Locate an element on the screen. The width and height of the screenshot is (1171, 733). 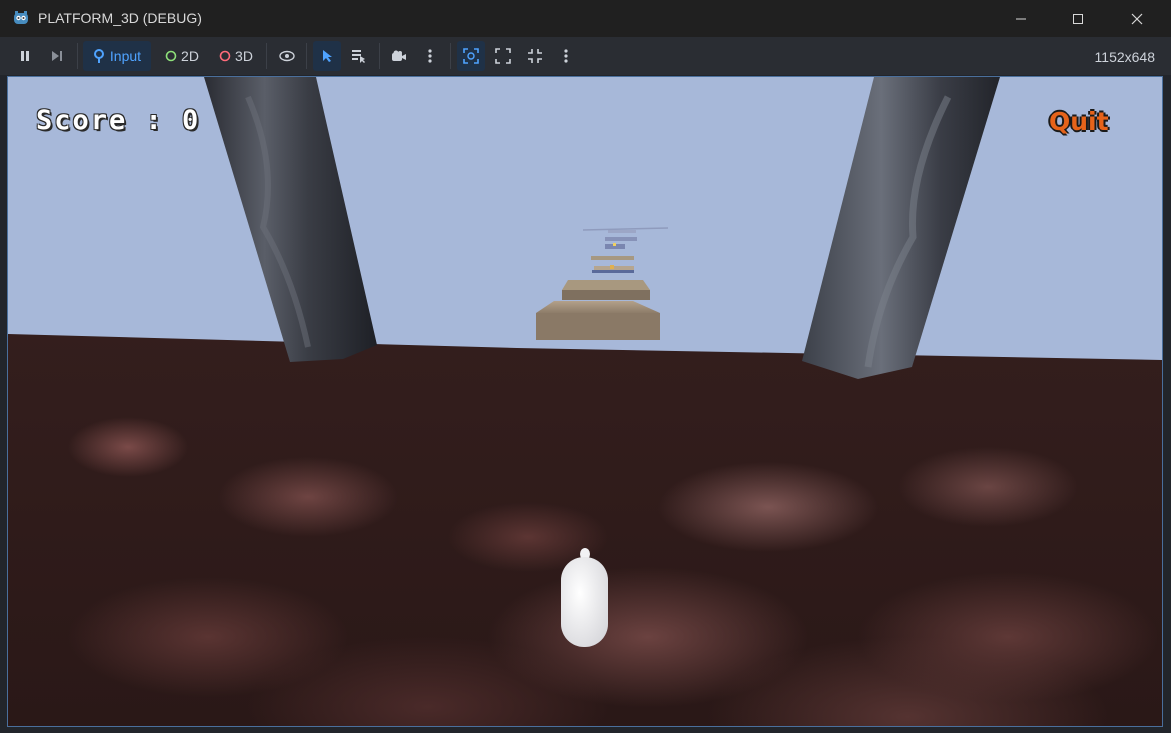
circle-2d-icon is located at coordinates (171, 56).